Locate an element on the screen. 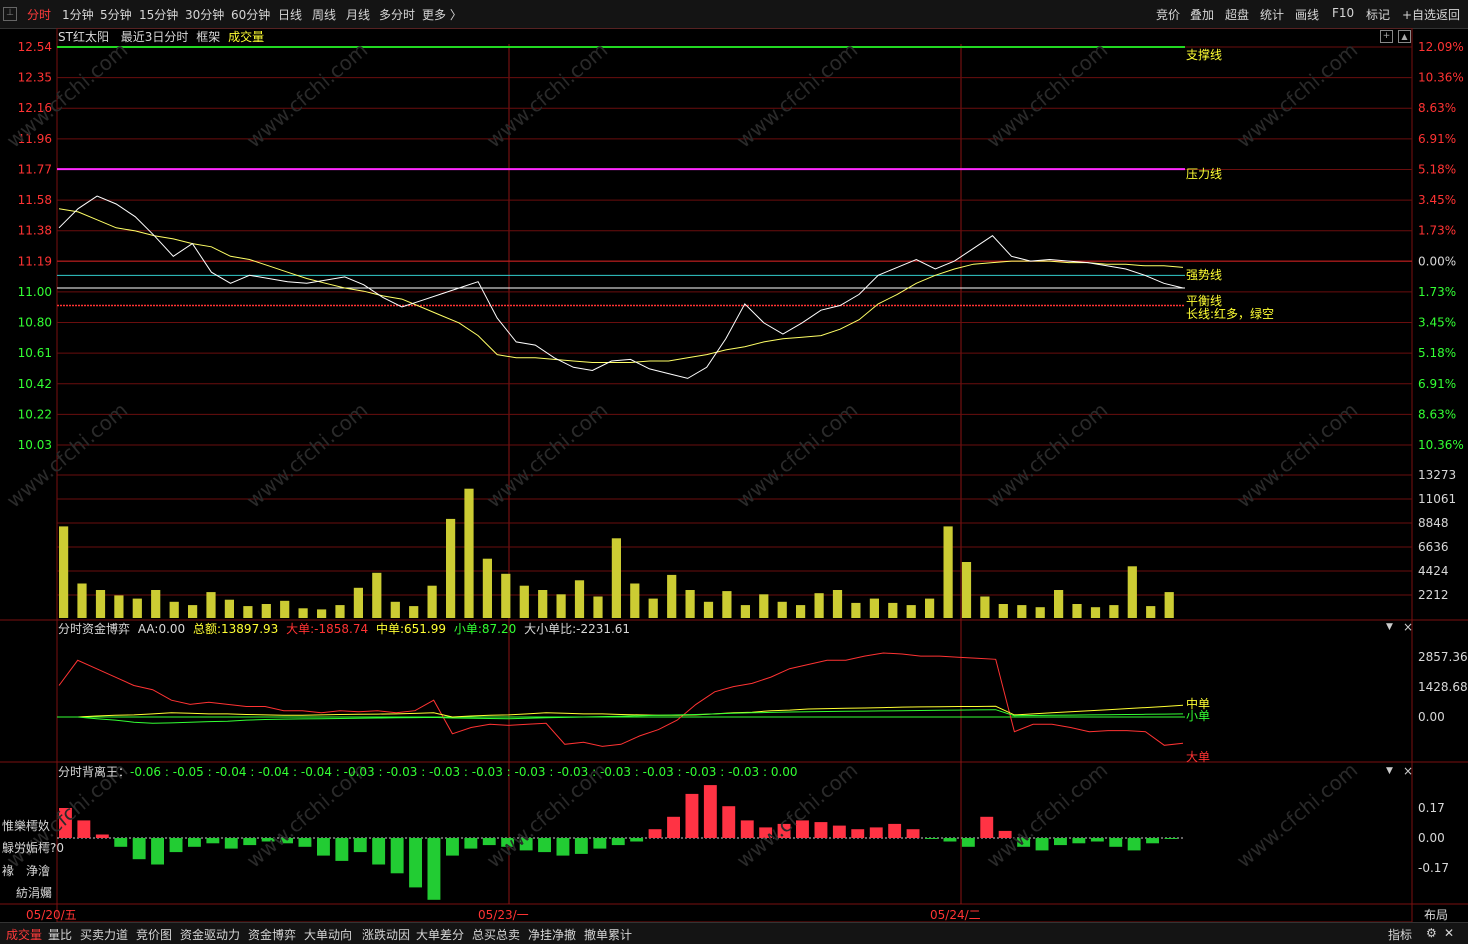 The height and width of the screenshot is (944, 1468). window-menu-icon: ⊥ is located at coordinates (10, 14).